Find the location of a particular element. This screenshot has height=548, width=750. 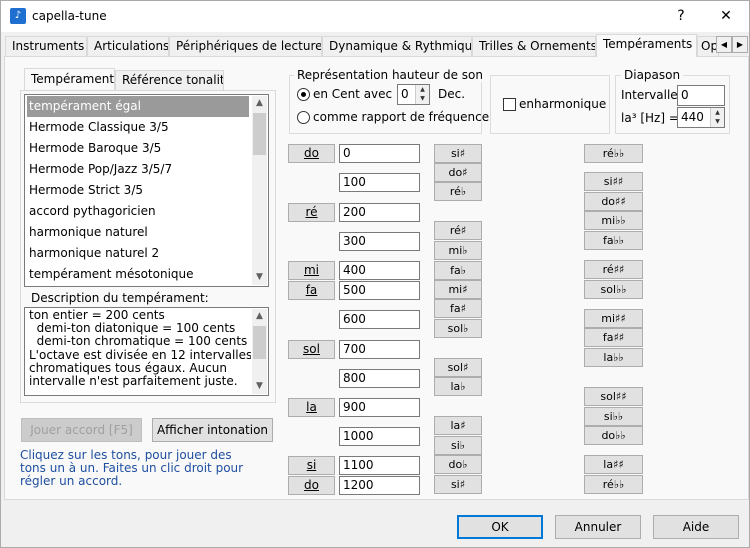

enharmonic-button: si♭ is located at coordinates (458, 445).